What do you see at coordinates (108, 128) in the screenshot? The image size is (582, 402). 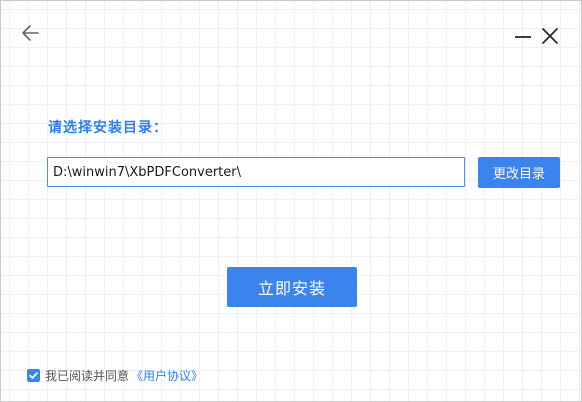 I see `install-directory-label: 请选择安装目录：` at bounding box center [108, 128].